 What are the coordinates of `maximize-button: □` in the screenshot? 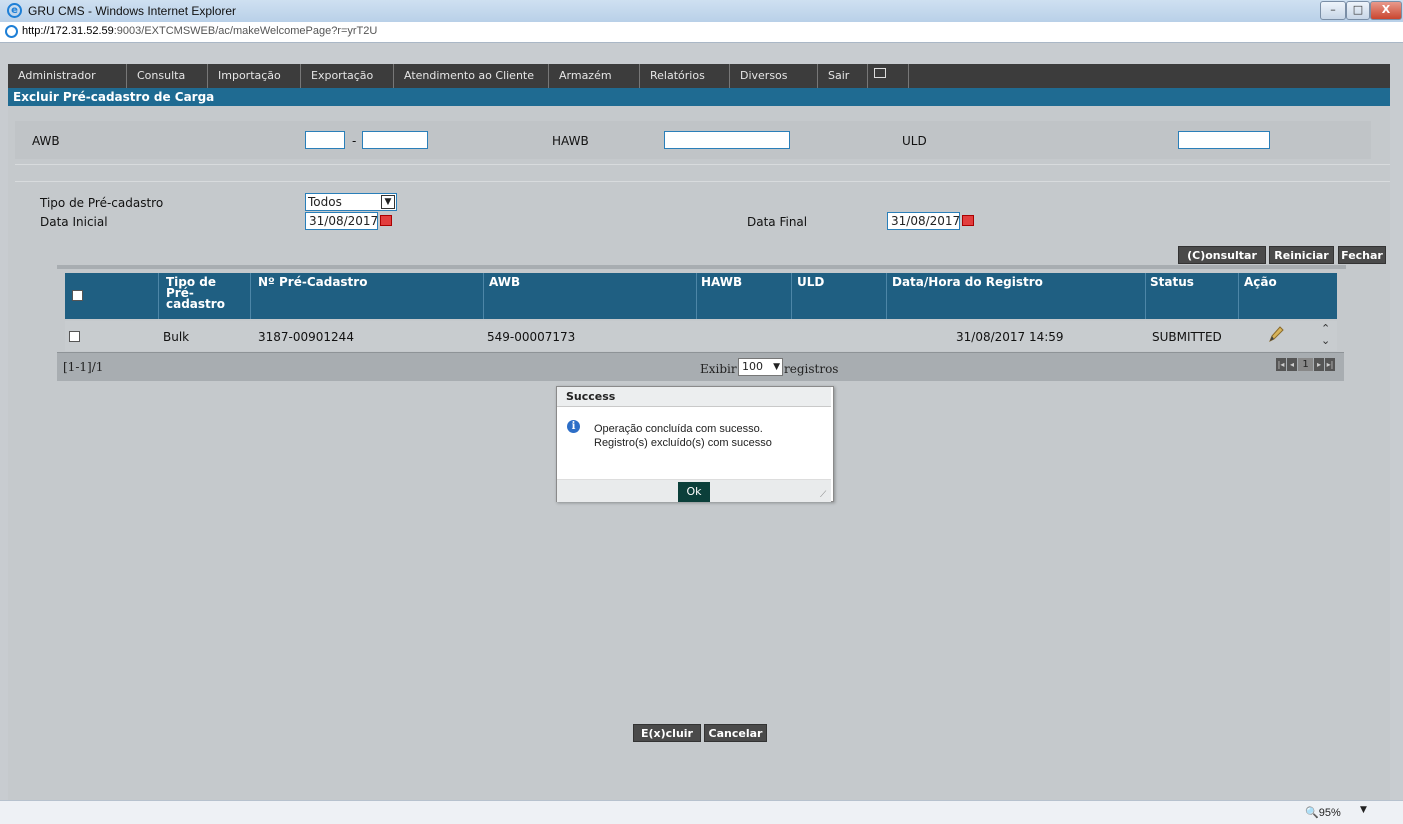 It's located at (1358, 10).